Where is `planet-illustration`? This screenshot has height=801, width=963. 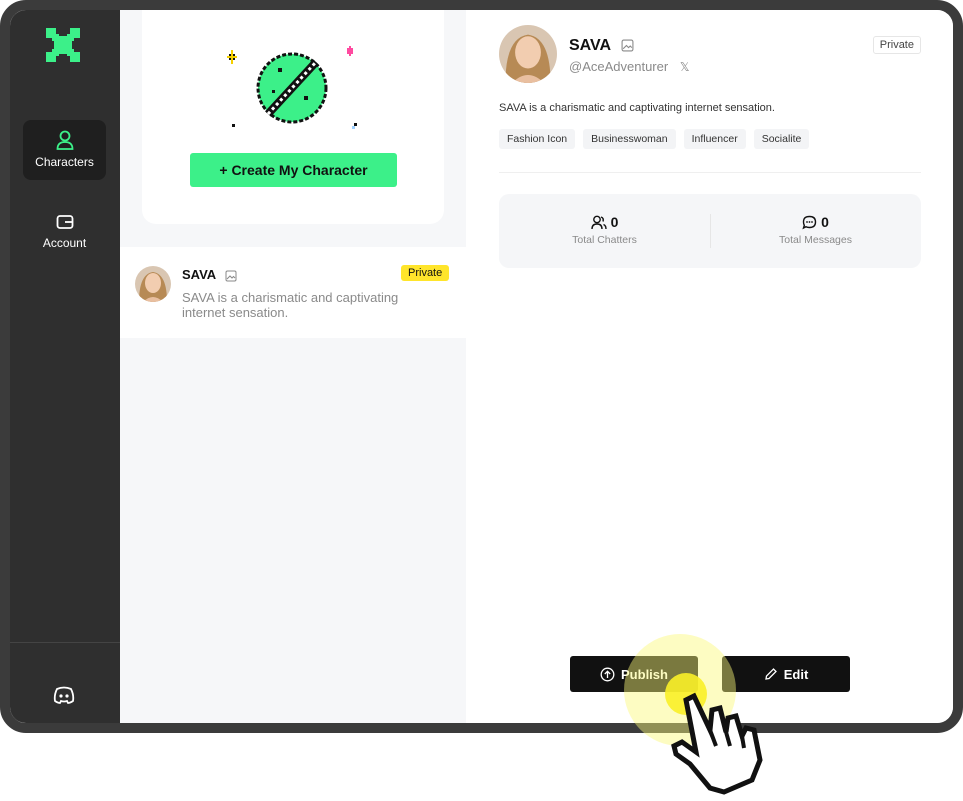 planet-illustration is located at coordinates (292, 87).